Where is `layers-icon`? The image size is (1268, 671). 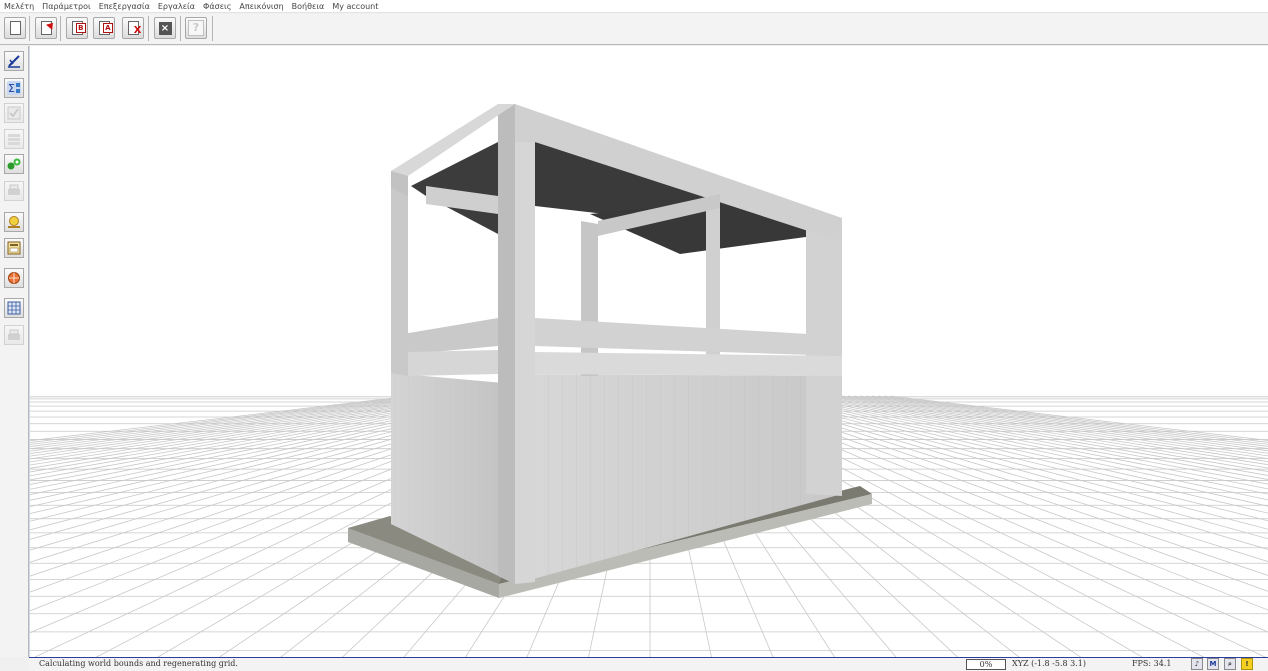
layers-icon is located at coordinates (14, 139).